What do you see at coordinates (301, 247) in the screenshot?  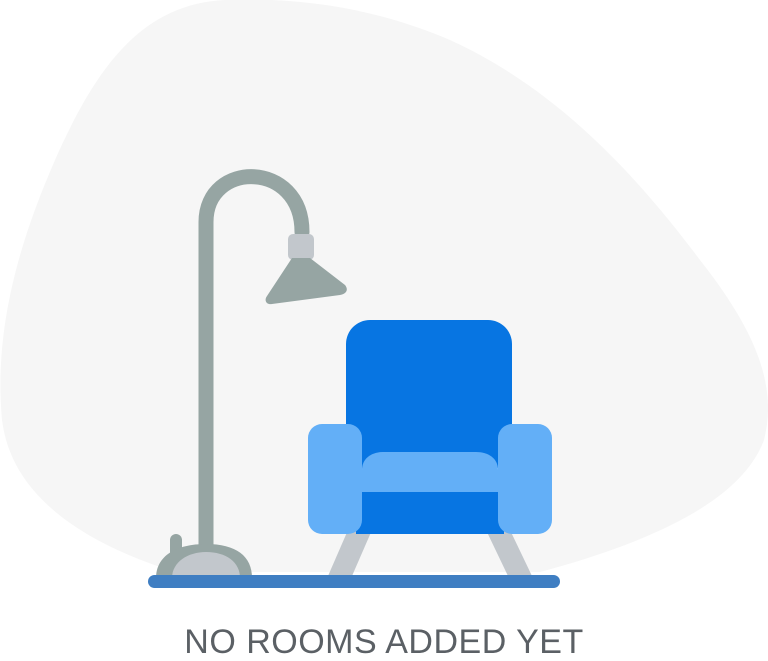 I see `lamp-shade-cap` at bounding box center [301, 247].